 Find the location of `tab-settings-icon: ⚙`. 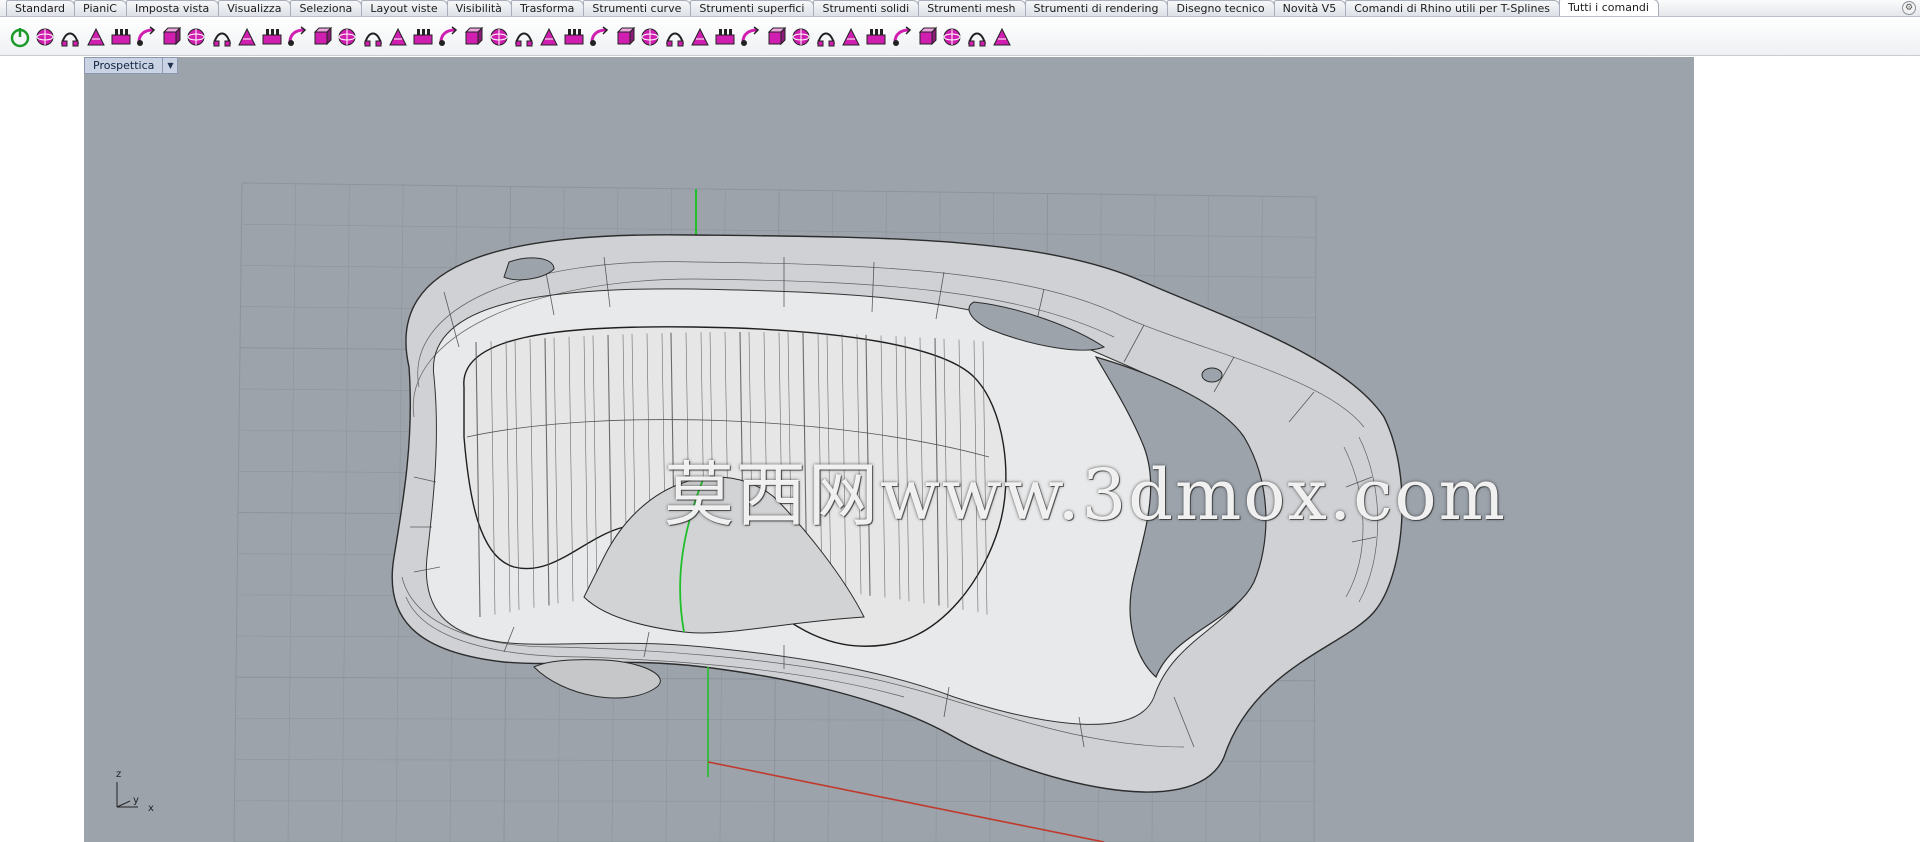

tab-settings-icon: ⚙ is located at coordinates (1909, 8).